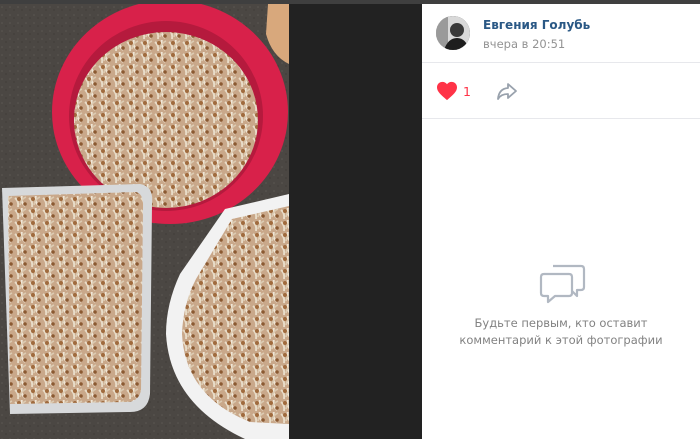  I want to click on share-button, so click(507, 91).